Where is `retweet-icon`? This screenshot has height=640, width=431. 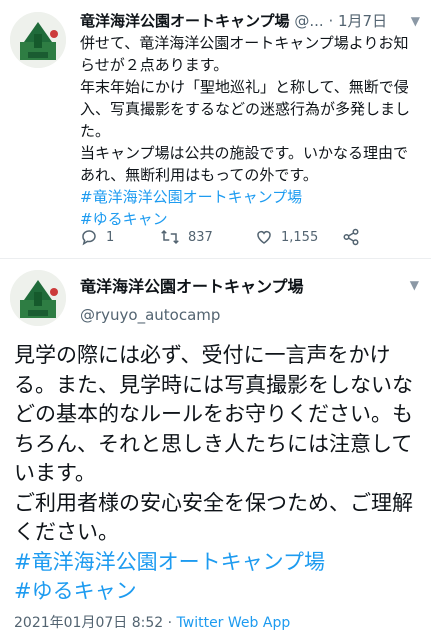 retweet-icon is located at coordinates (170, 237).